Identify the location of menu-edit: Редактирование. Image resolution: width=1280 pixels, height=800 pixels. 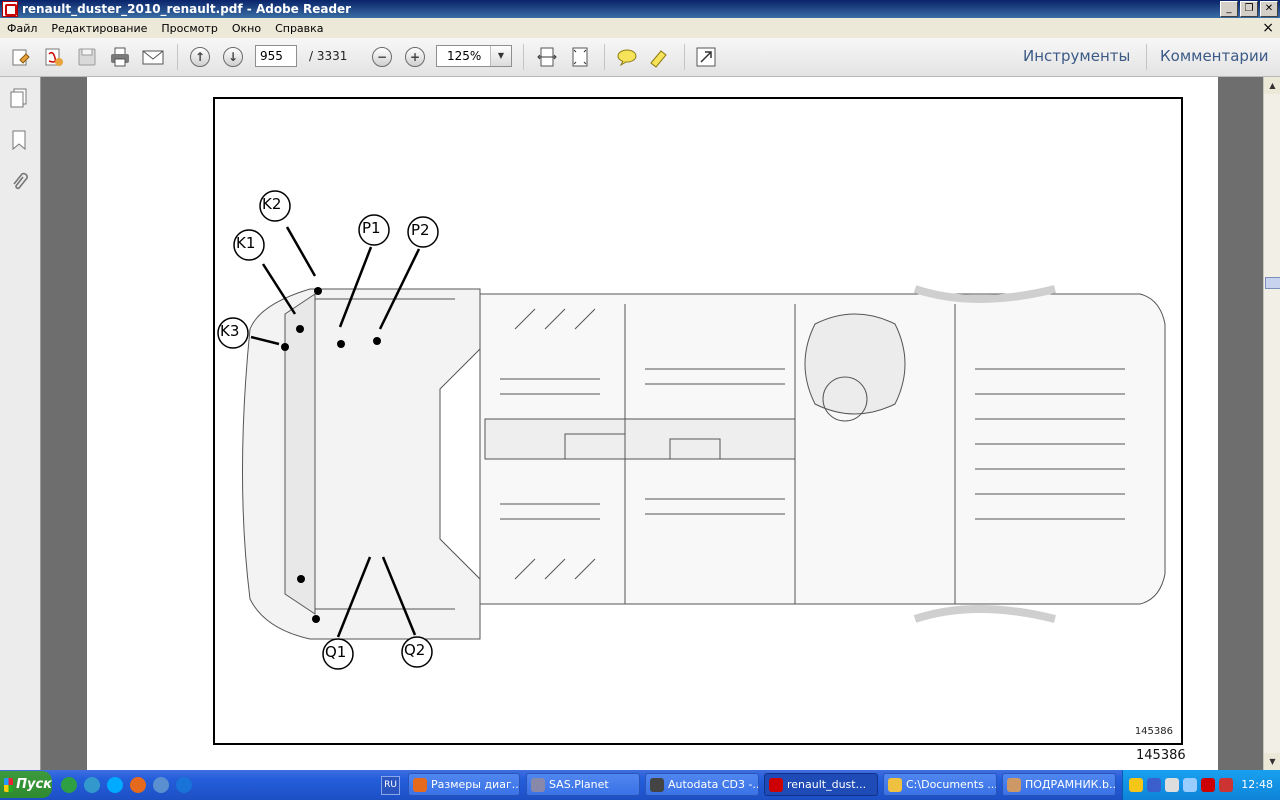
(99, 28).